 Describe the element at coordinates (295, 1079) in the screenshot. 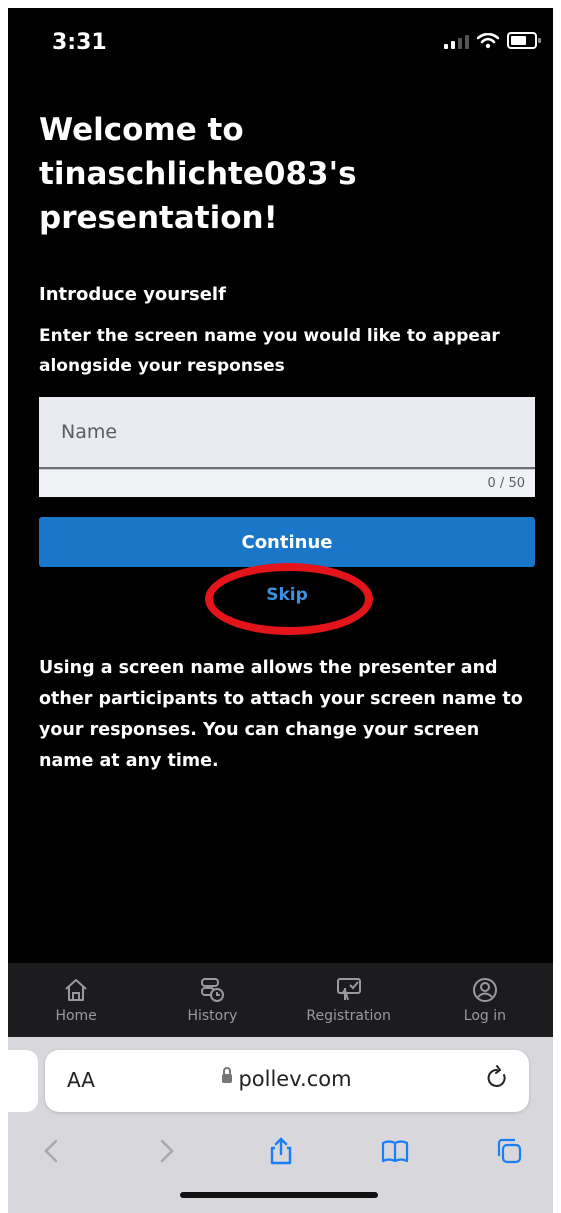

I see `url-text: pollev.com` at that location.